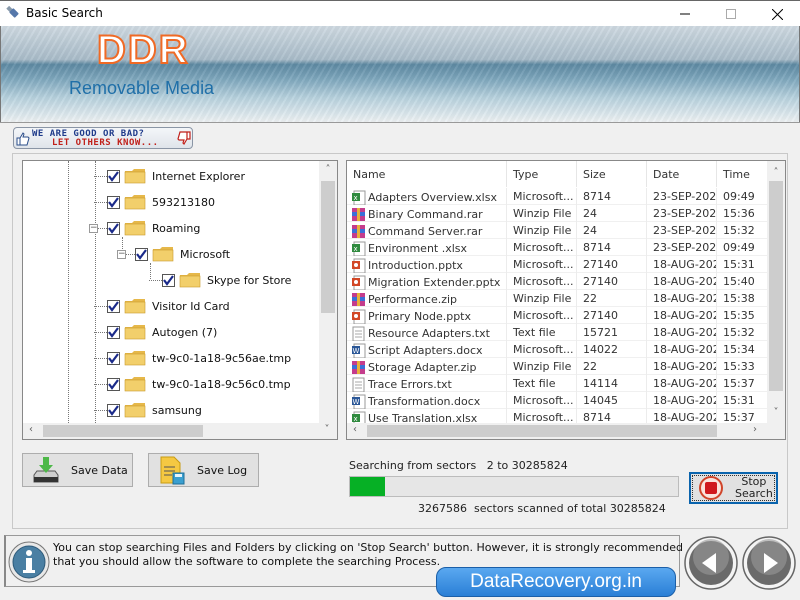 This screenshot has width=800, height=600. What do you see at coordinates (612, 349) in the screenshot?
I see `file-size: 14022` at bounding box center [612, 349].